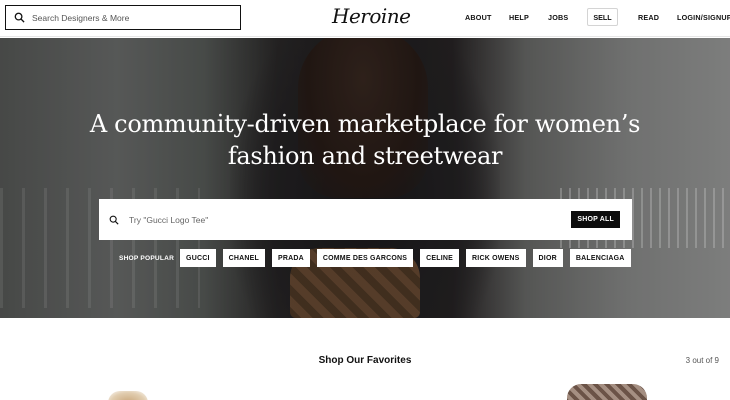 This screenshot has width=730, height=400. I want to click on hero-search-box: SHOP ALL, so click(365, 219).